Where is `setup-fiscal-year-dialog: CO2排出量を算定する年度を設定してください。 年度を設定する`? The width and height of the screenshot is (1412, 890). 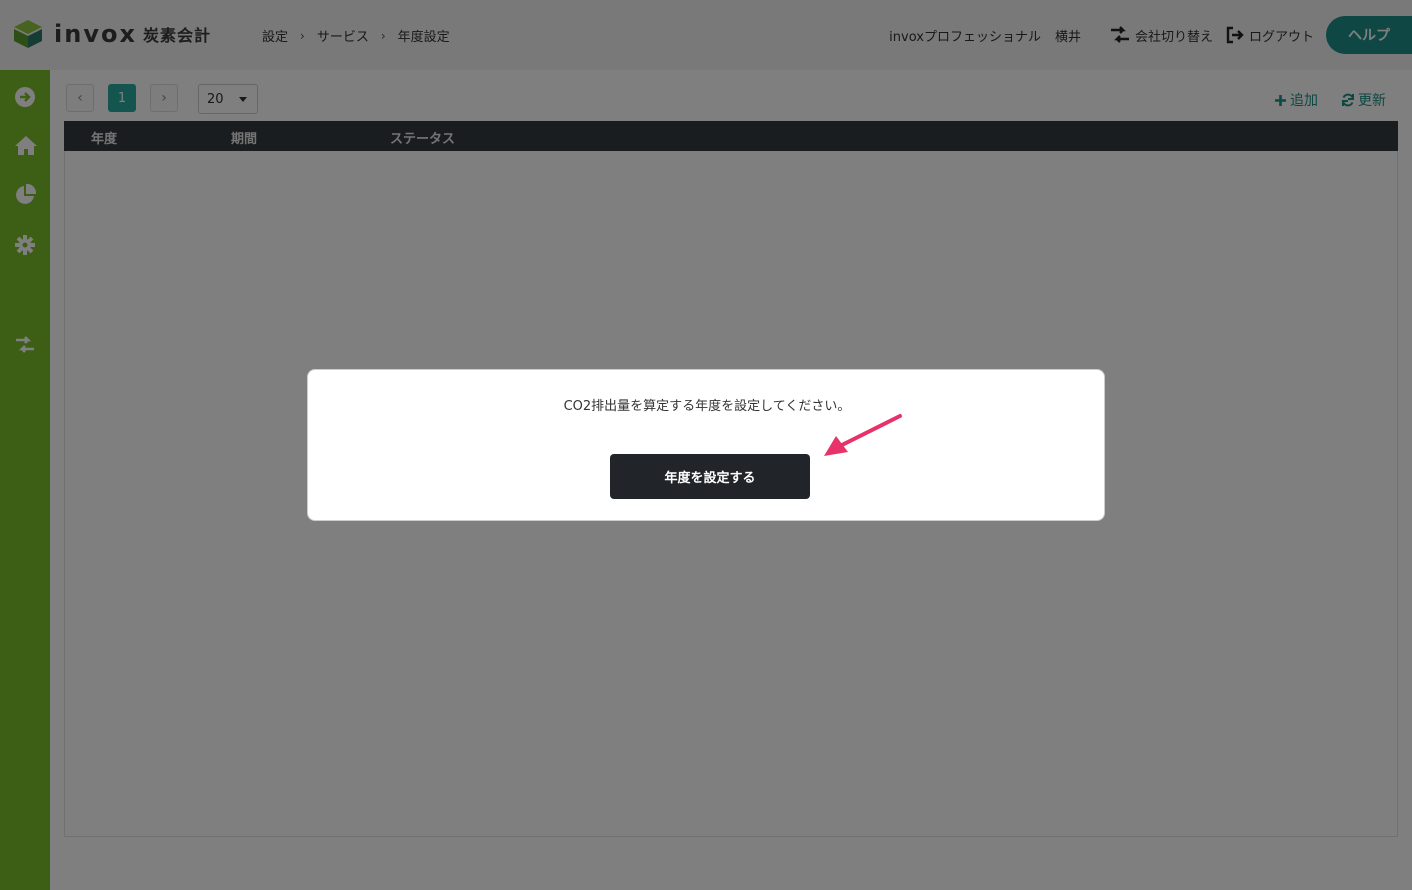
setup-fiscal-year-dialog: CO2排出量を算定する年度を設定してください。 年度を設定する is located at coordinates (706, 445).